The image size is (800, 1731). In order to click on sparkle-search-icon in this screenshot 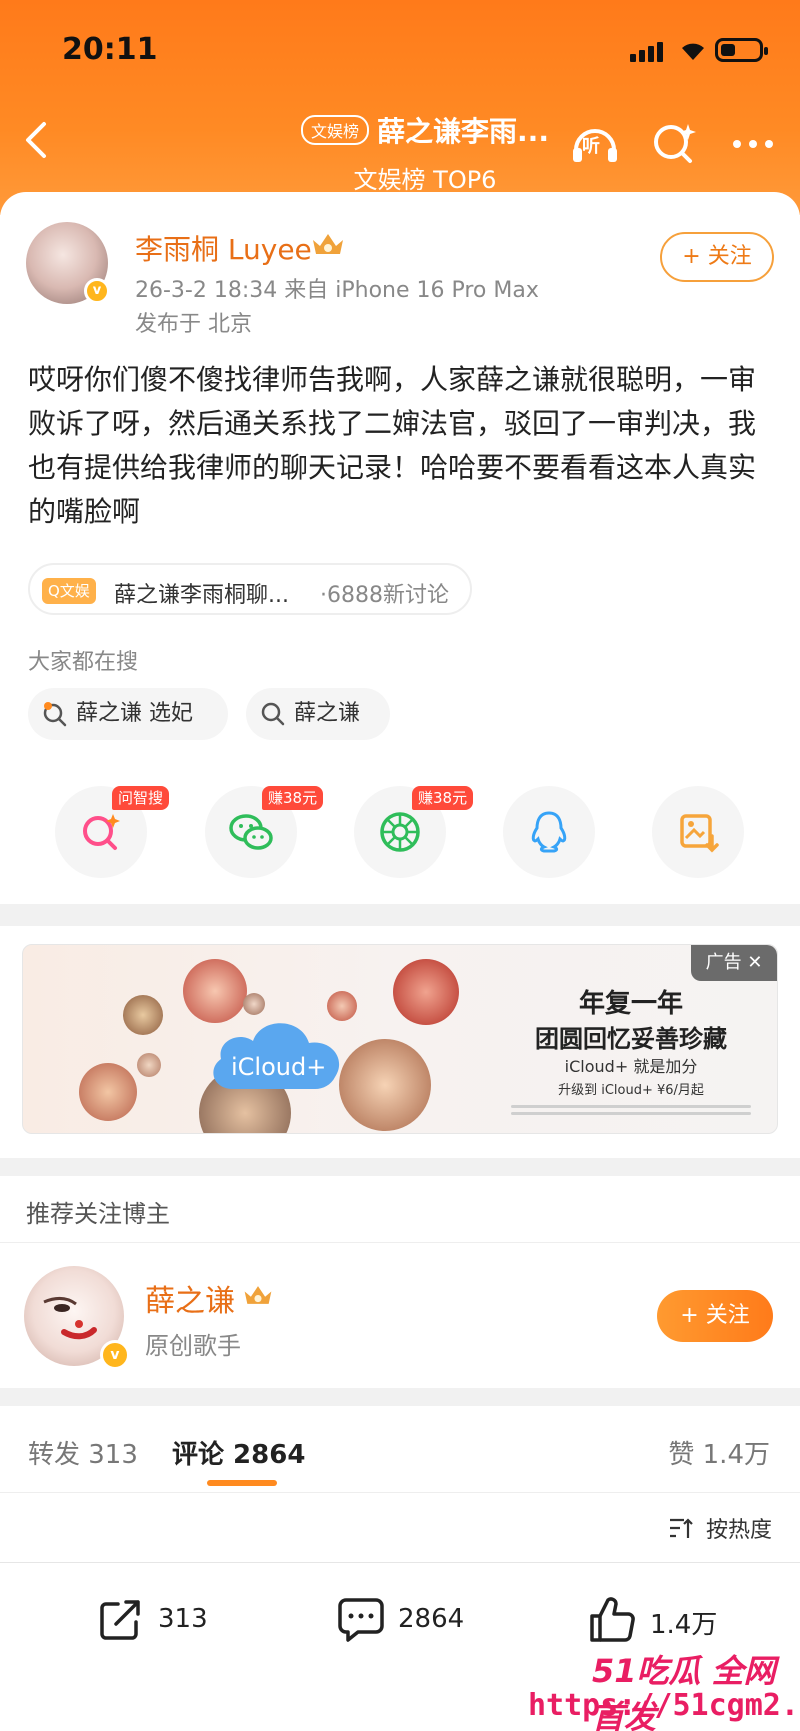, I will do `click(101, 832)`.